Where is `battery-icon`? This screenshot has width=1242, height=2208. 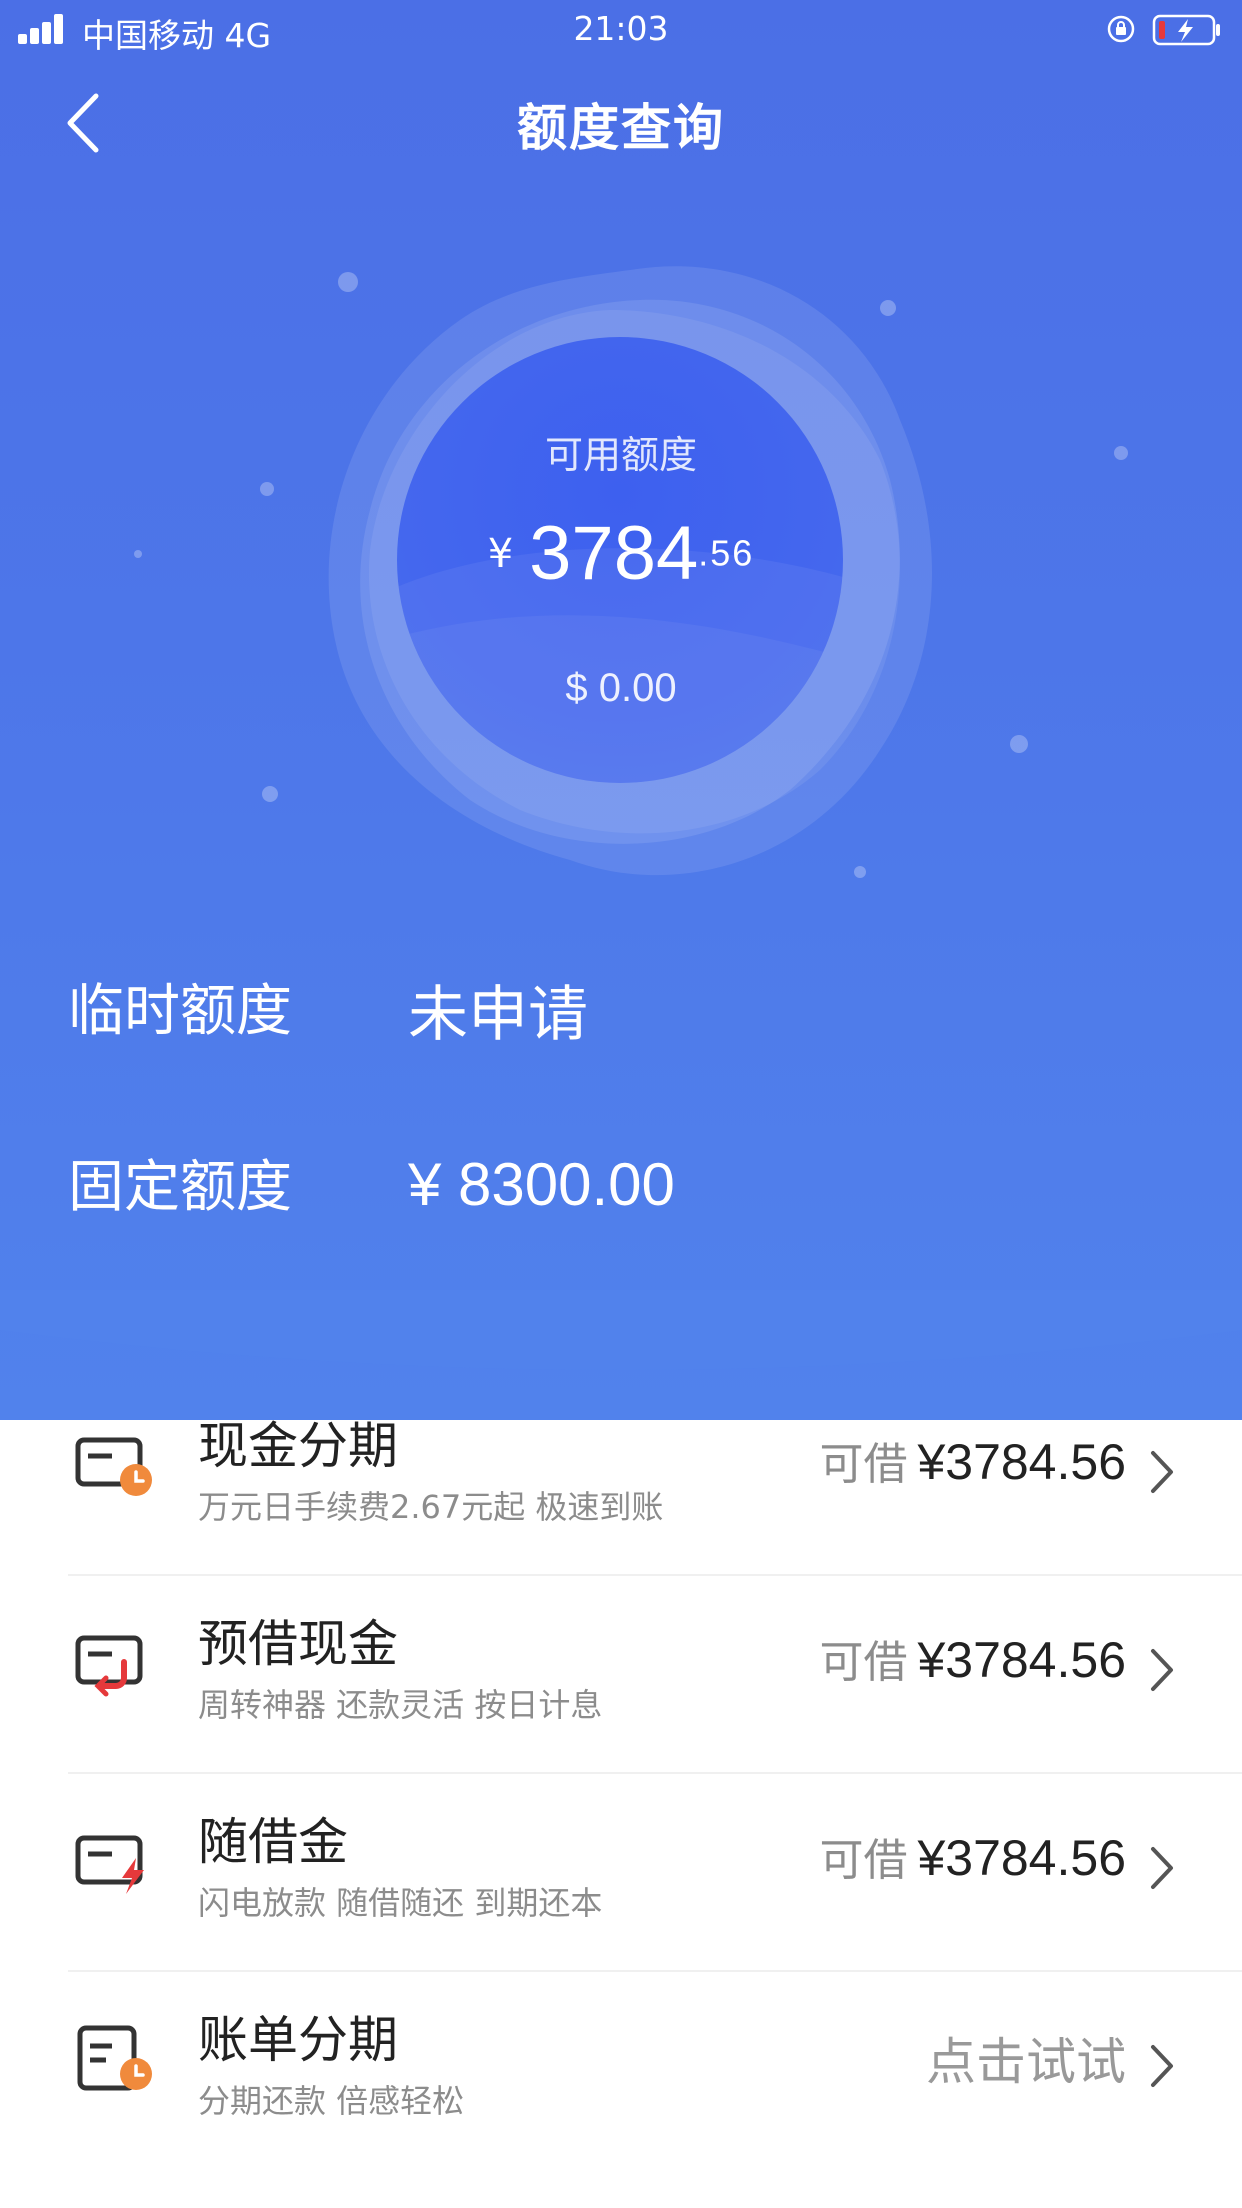
battery-icon is located at coordinates (1186, 30).